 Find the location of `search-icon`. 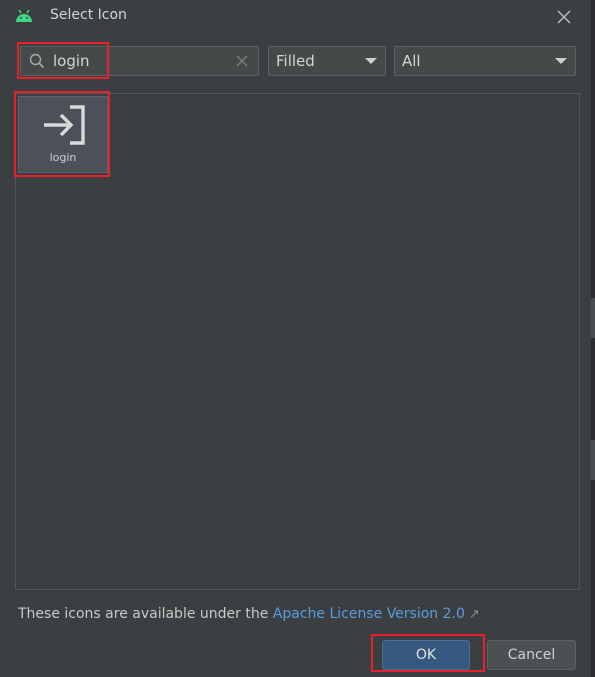

search-icon is located at coordinates (37, 61).